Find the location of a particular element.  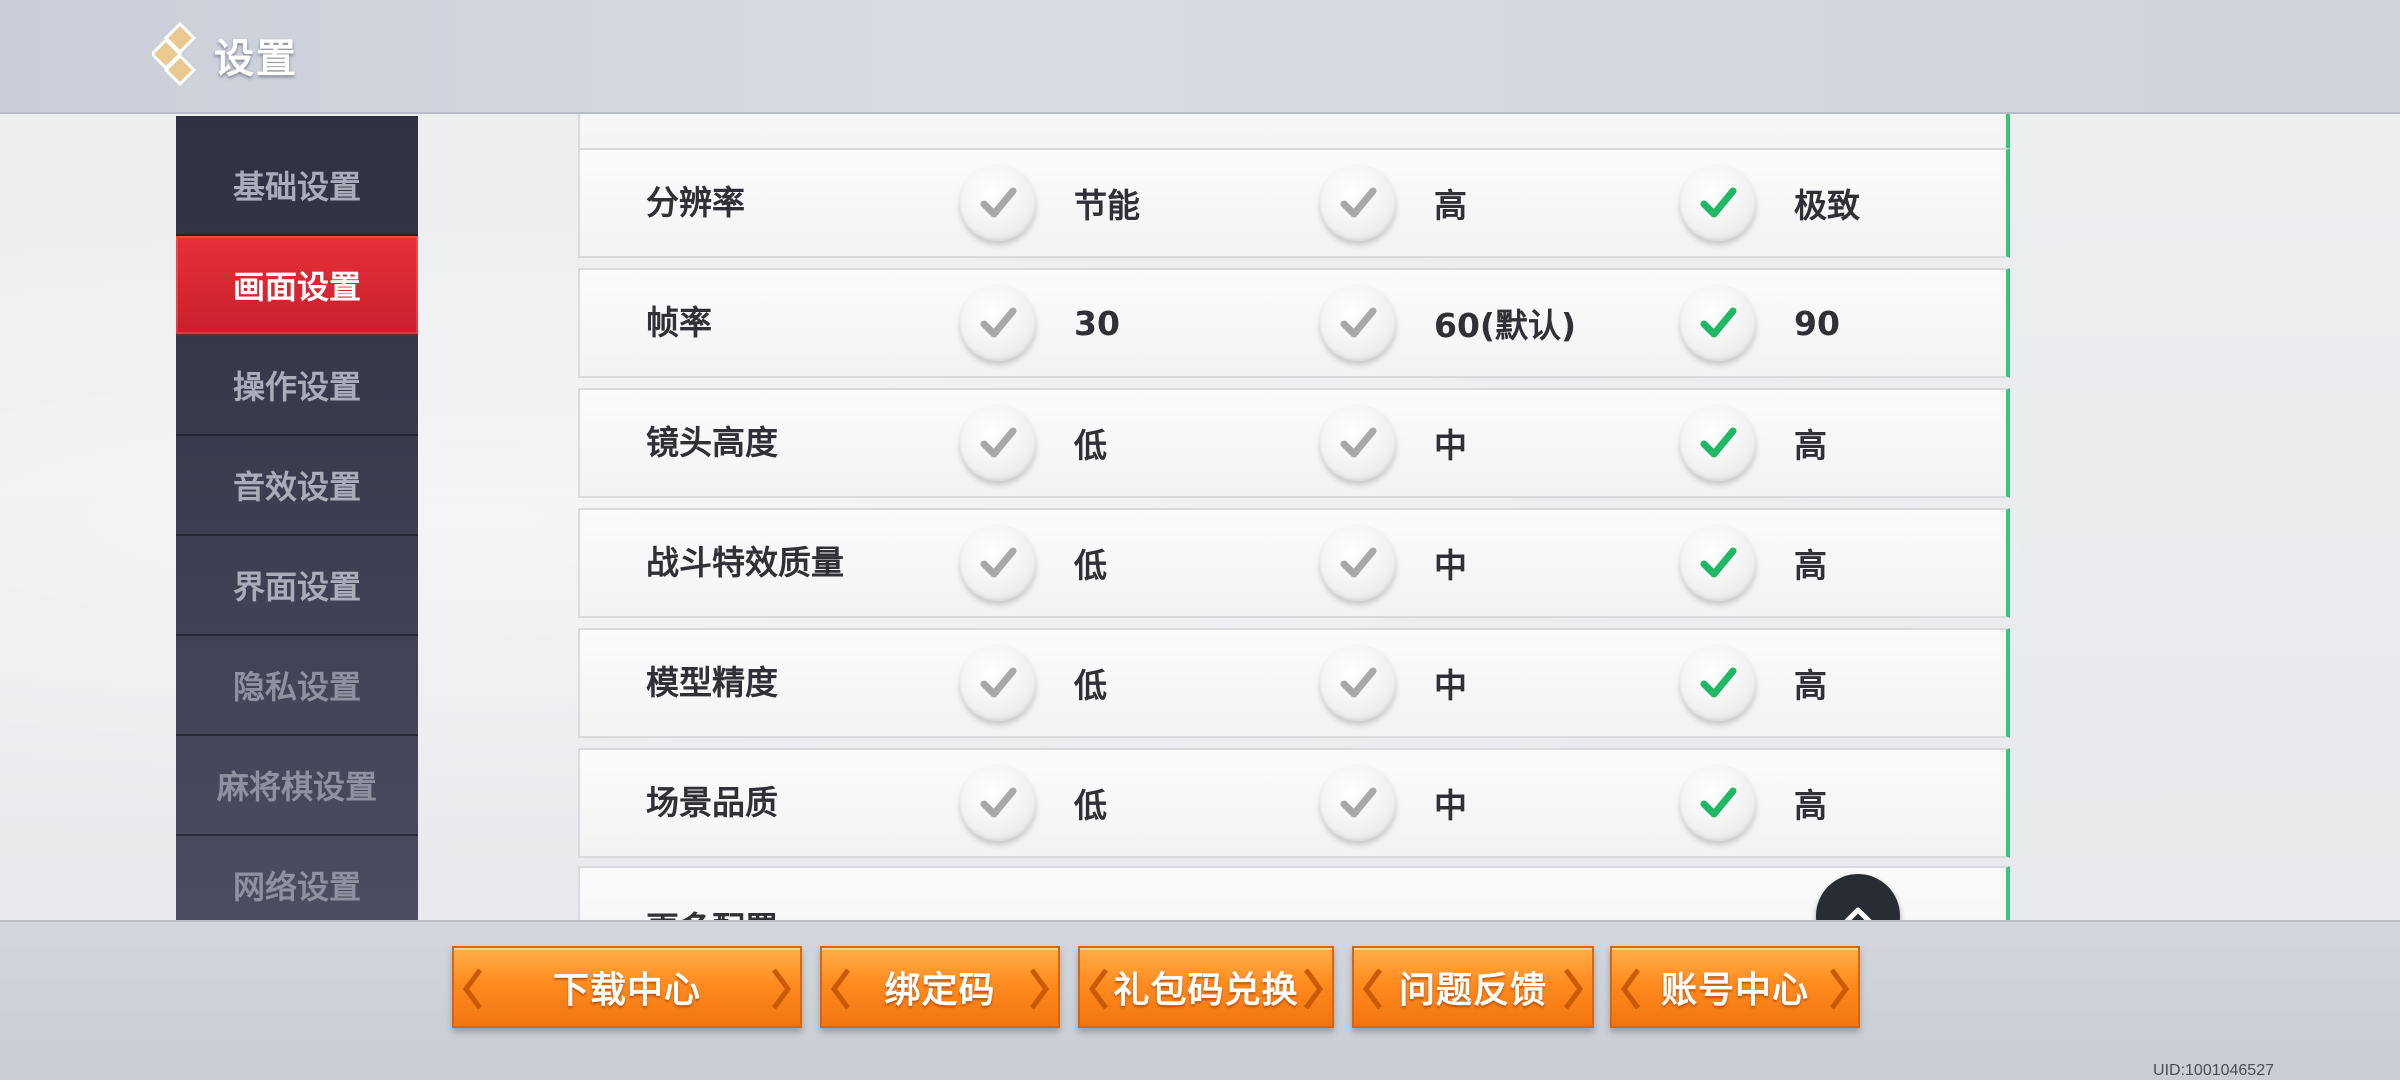

settings-row-camera-height: 镜头高度 低 中 高 is located at coordinates (1294, 443).